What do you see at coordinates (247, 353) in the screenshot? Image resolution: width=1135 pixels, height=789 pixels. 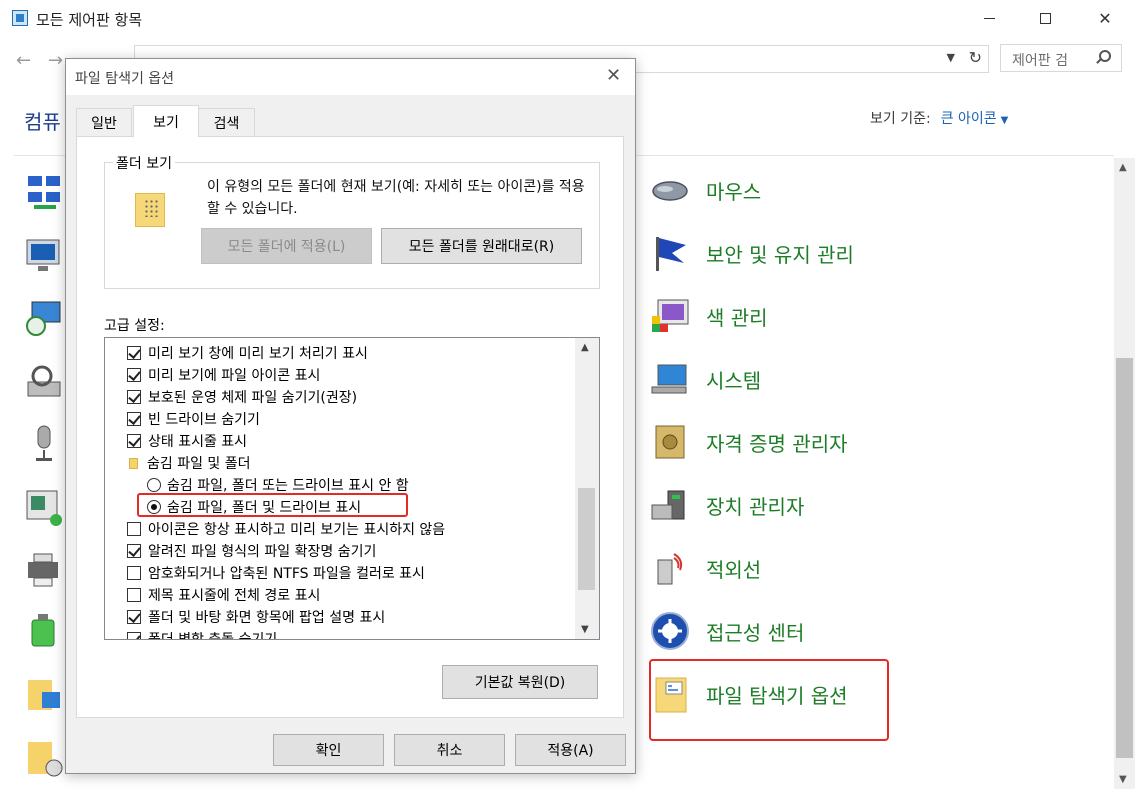 I see `adv-setting-row: 미리 보기 창에 미리 보기 처리기 표시` at bounding box center [247, 353].